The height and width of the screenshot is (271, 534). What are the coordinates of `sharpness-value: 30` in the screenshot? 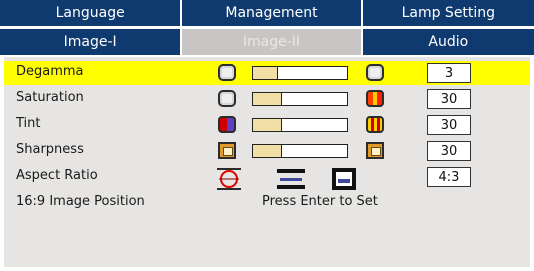 It's located at (449, 151).